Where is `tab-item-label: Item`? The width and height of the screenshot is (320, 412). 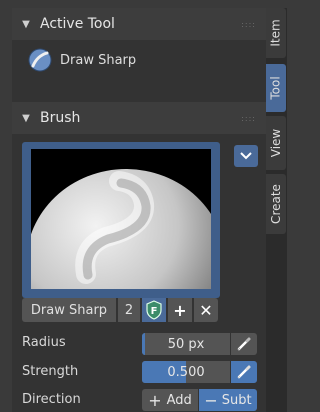 tab-item-label: Item is located at coordinates (276, 33).